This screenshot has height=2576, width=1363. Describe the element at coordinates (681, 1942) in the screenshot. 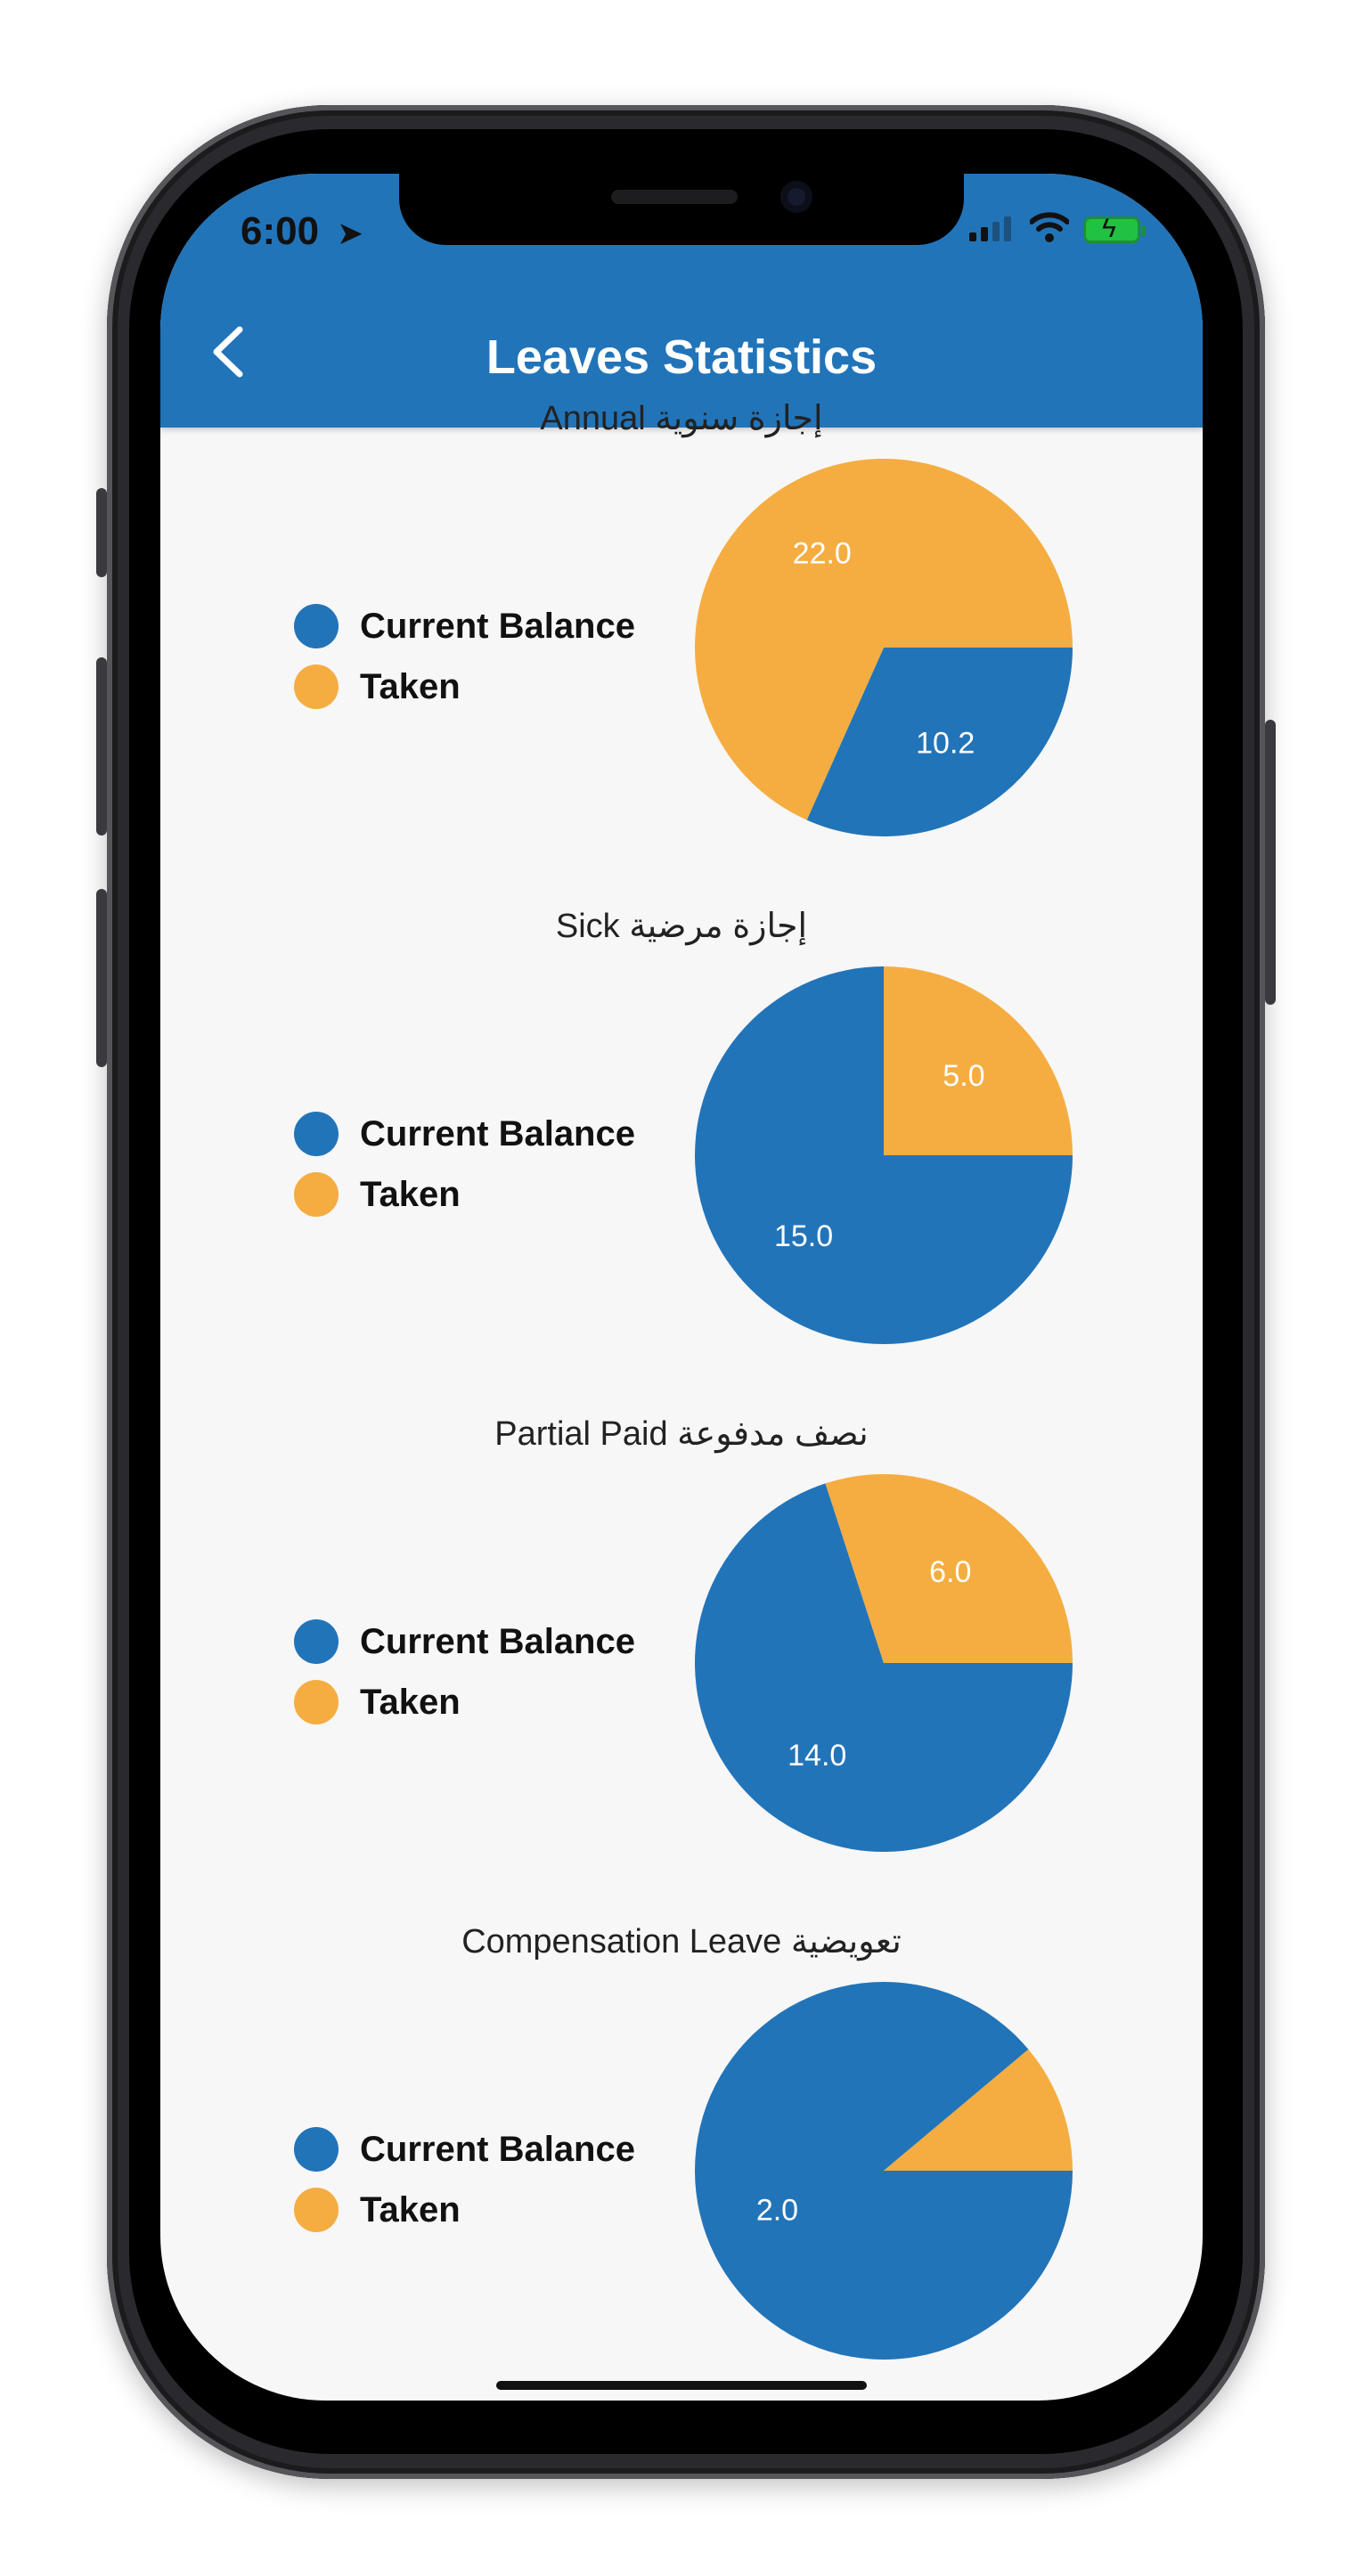

I see `chart-title: Compensation Leave تعويضية` at that location.